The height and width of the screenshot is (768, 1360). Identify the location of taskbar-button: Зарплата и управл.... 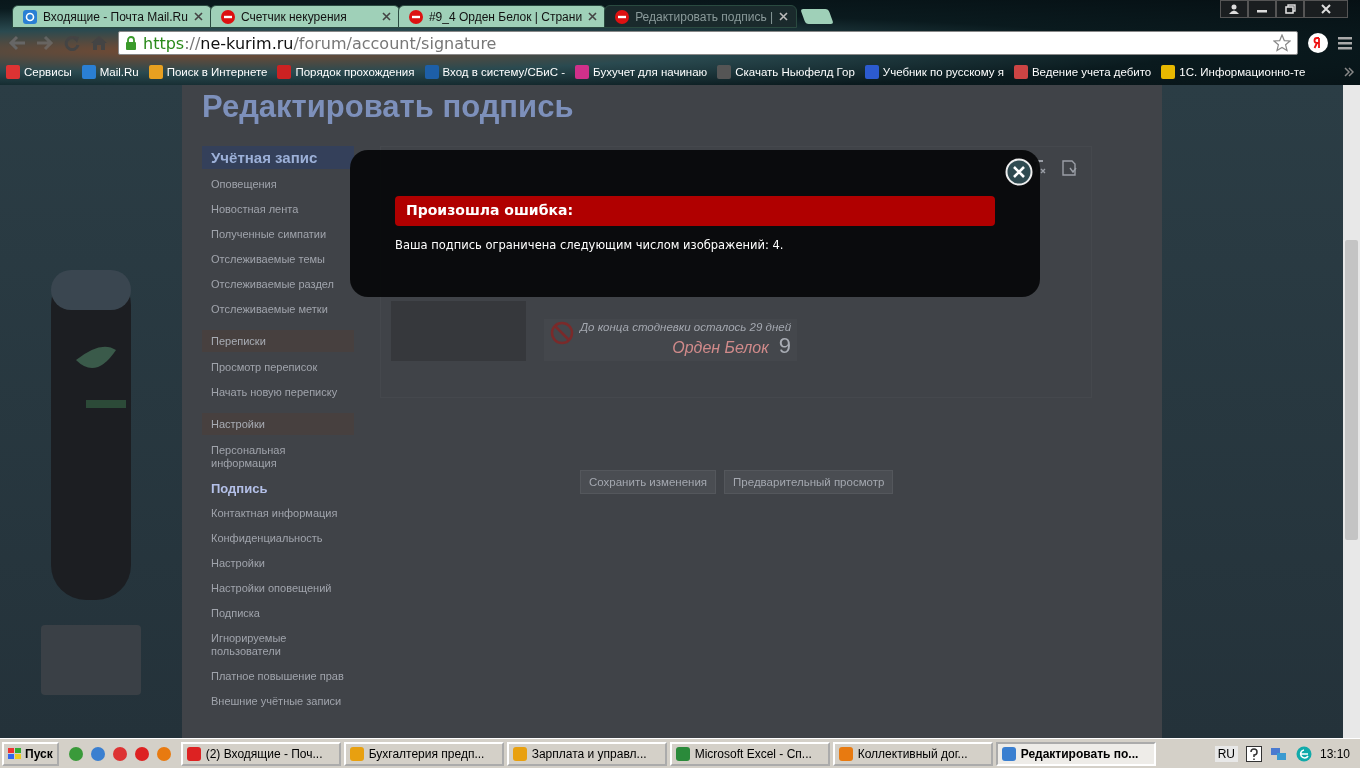
(586, 753).